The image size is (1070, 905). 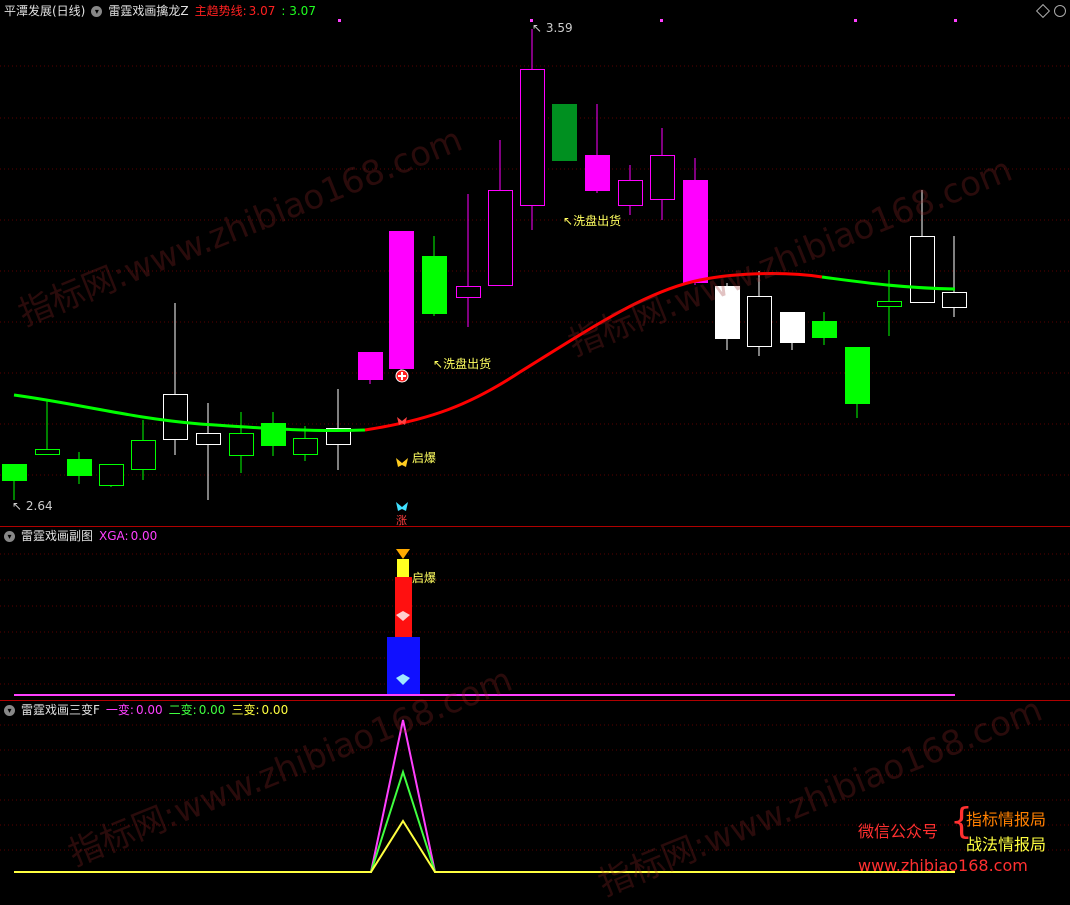 I want to click on arrow-down-icon, so click(x=403, y=554).